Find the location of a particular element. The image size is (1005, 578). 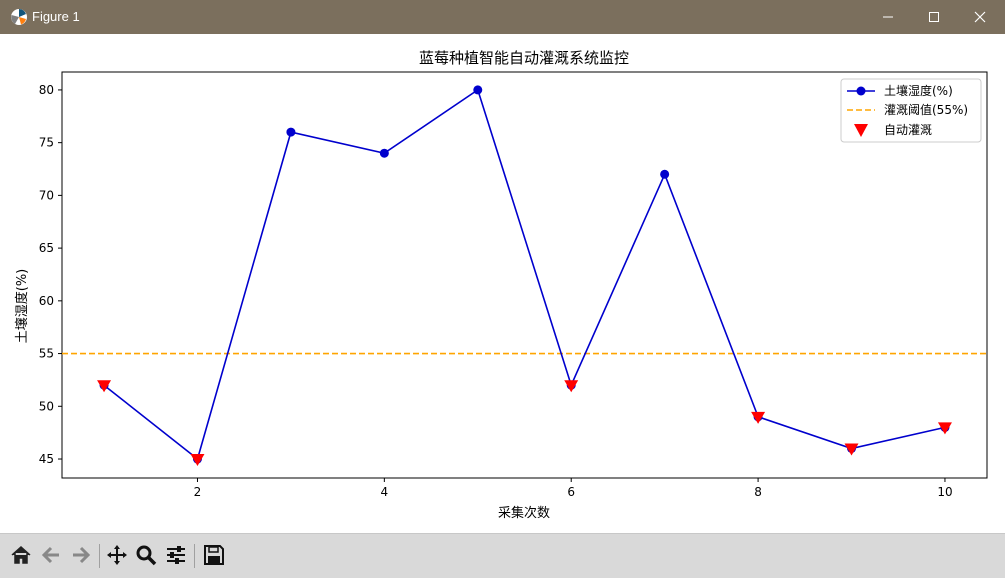

zoom-button is located at coordinates (146, 555).